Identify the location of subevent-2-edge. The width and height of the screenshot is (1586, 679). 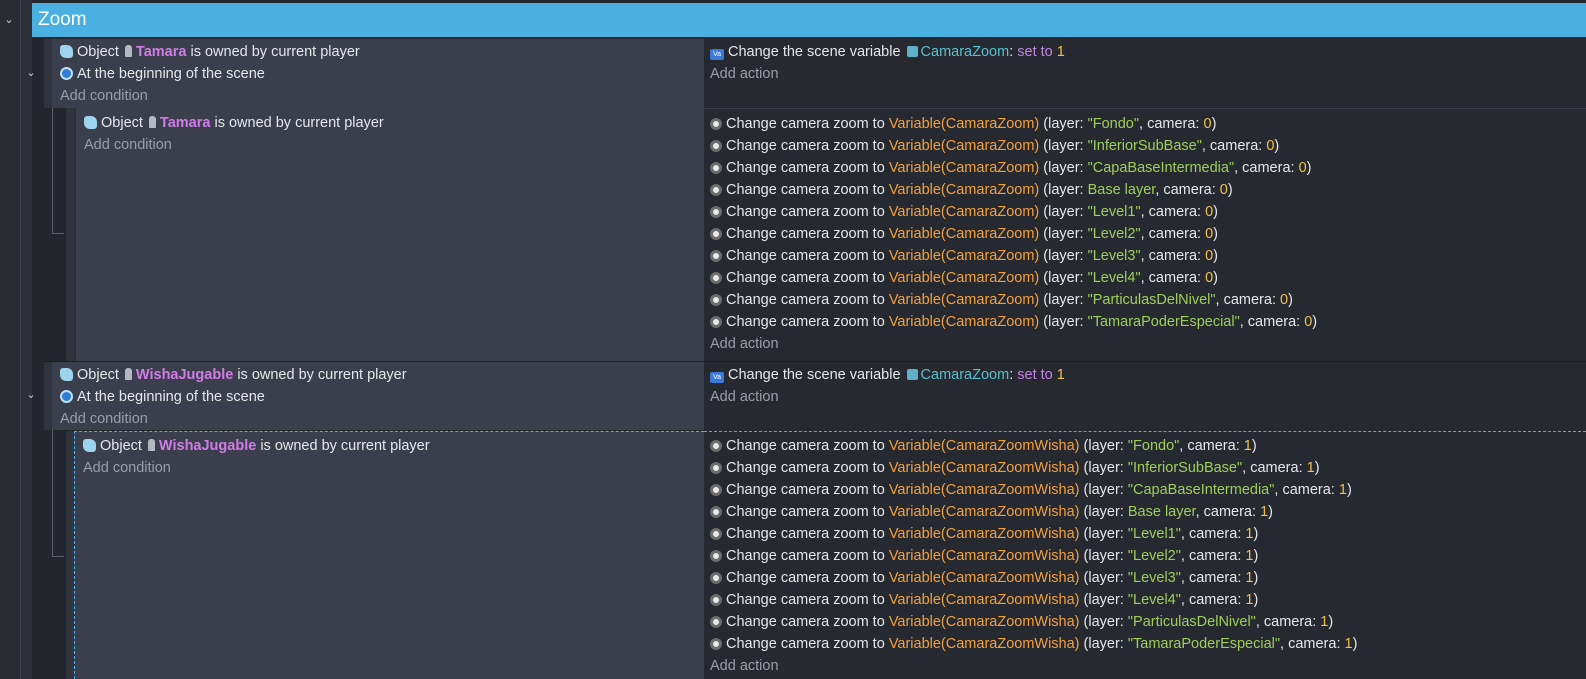
(70, 555).